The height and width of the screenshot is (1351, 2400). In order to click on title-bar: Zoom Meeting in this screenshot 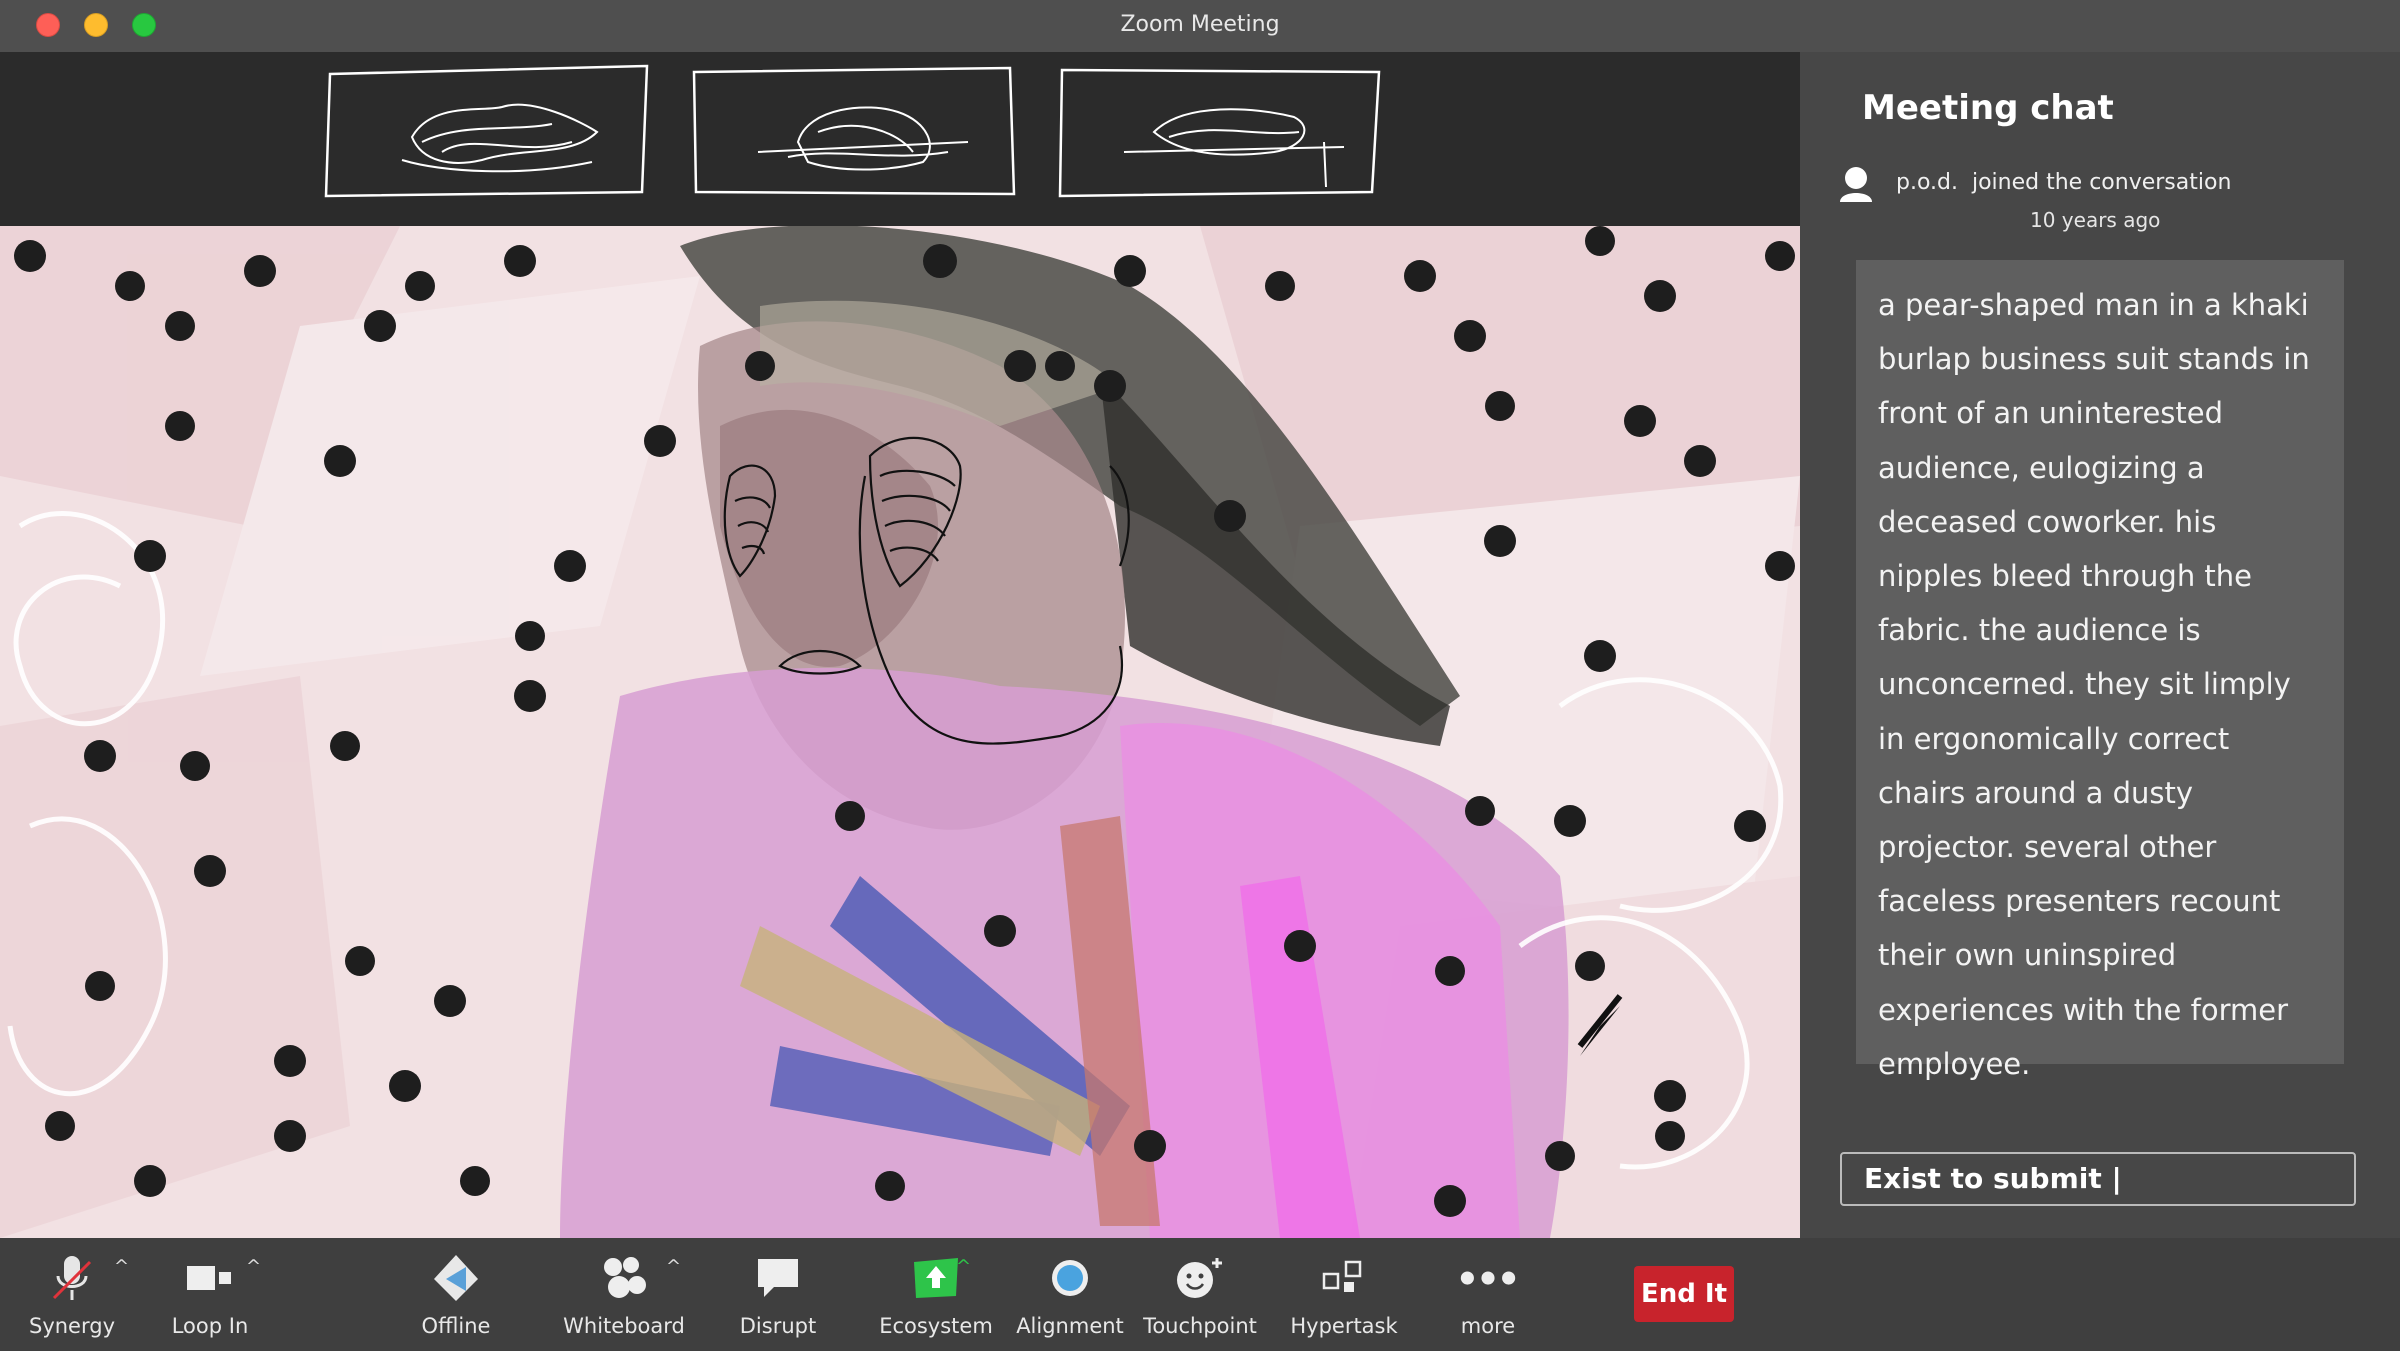, I will do `click(1200, 26)`.